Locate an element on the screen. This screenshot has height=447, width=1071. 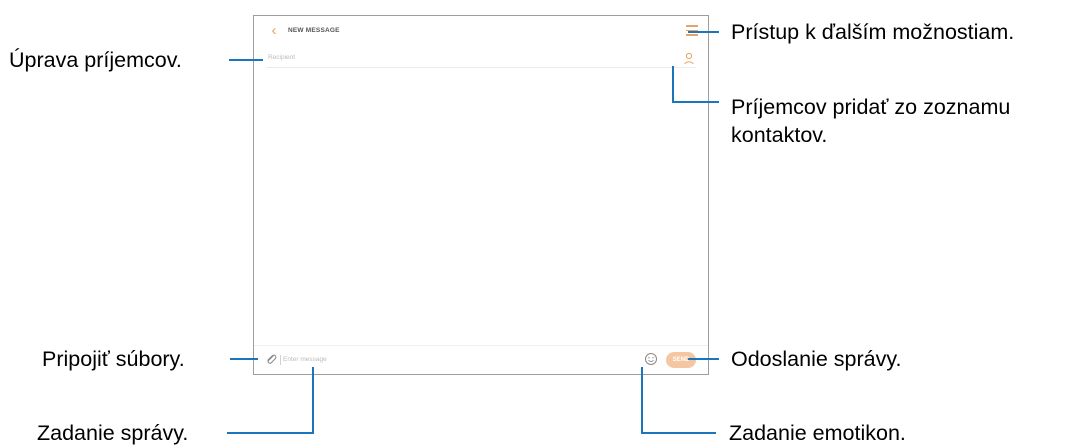
screen-title: NEW MESSAGE is located at coordinates (314, 30).